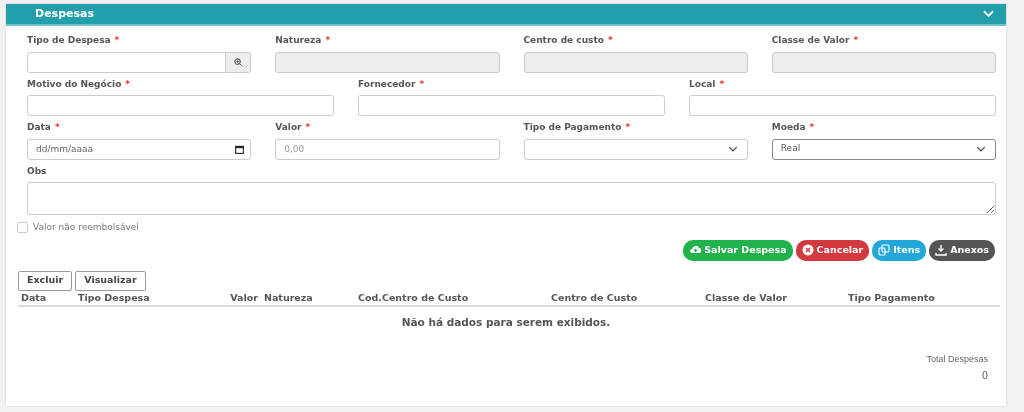  What do you see at coordinates (832, 250) in the screenshot?
I see `action-button: Cancelar` at bounding box center [832, 250].